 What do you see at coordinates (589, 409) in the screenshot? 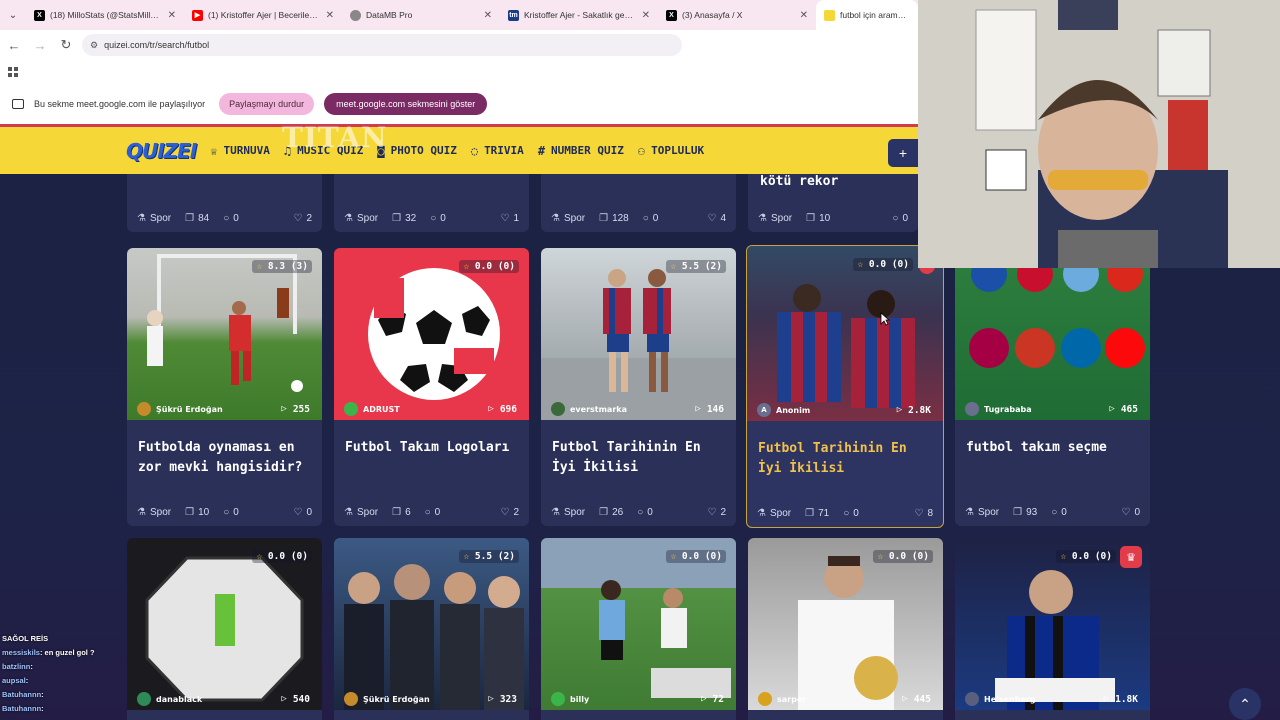
I see `author-chip: everstmarka` at bounding box center [589, 409].